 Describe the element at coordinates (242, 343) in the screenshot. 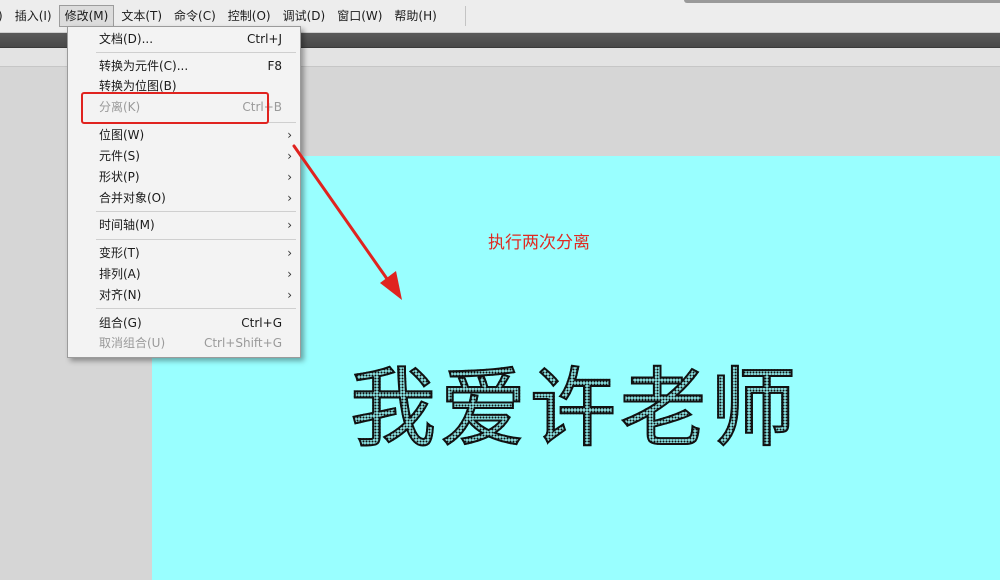

I see `menu-item-shortcut: Ctrl+Shift+G` at that location.